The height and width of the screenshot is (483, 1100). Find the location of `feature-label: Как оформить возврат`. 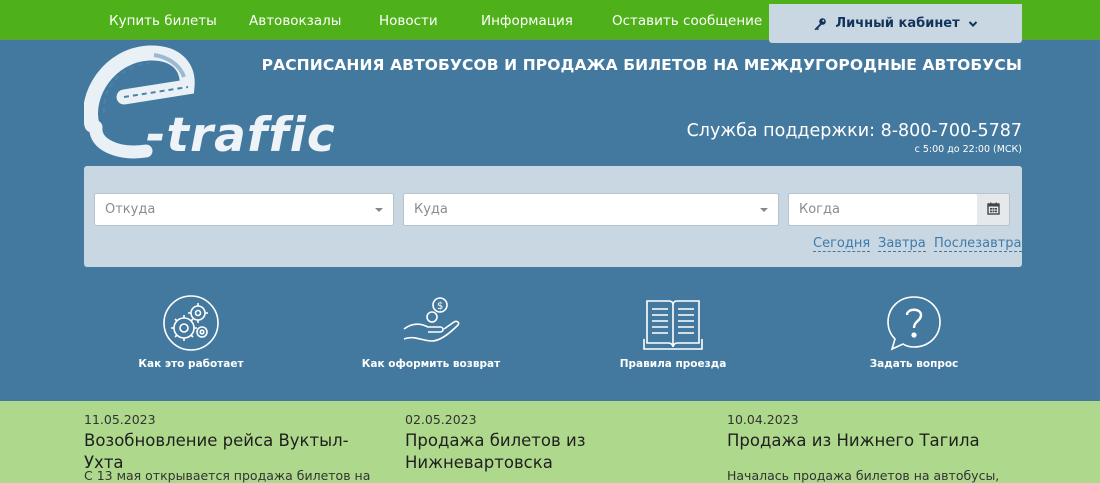

feature-label: Как оформить возврат is located at coordinates (431, 364).